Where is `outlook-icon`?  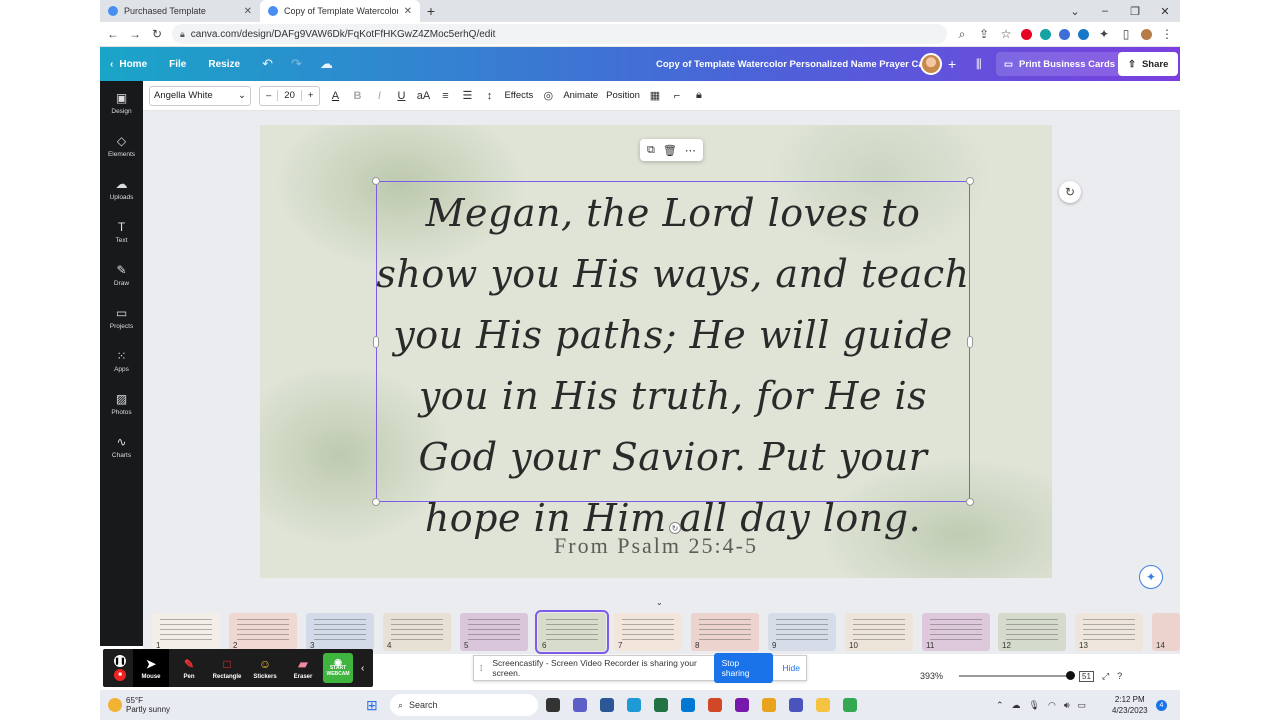 outlook-icon is located at coordinates (688, 705).